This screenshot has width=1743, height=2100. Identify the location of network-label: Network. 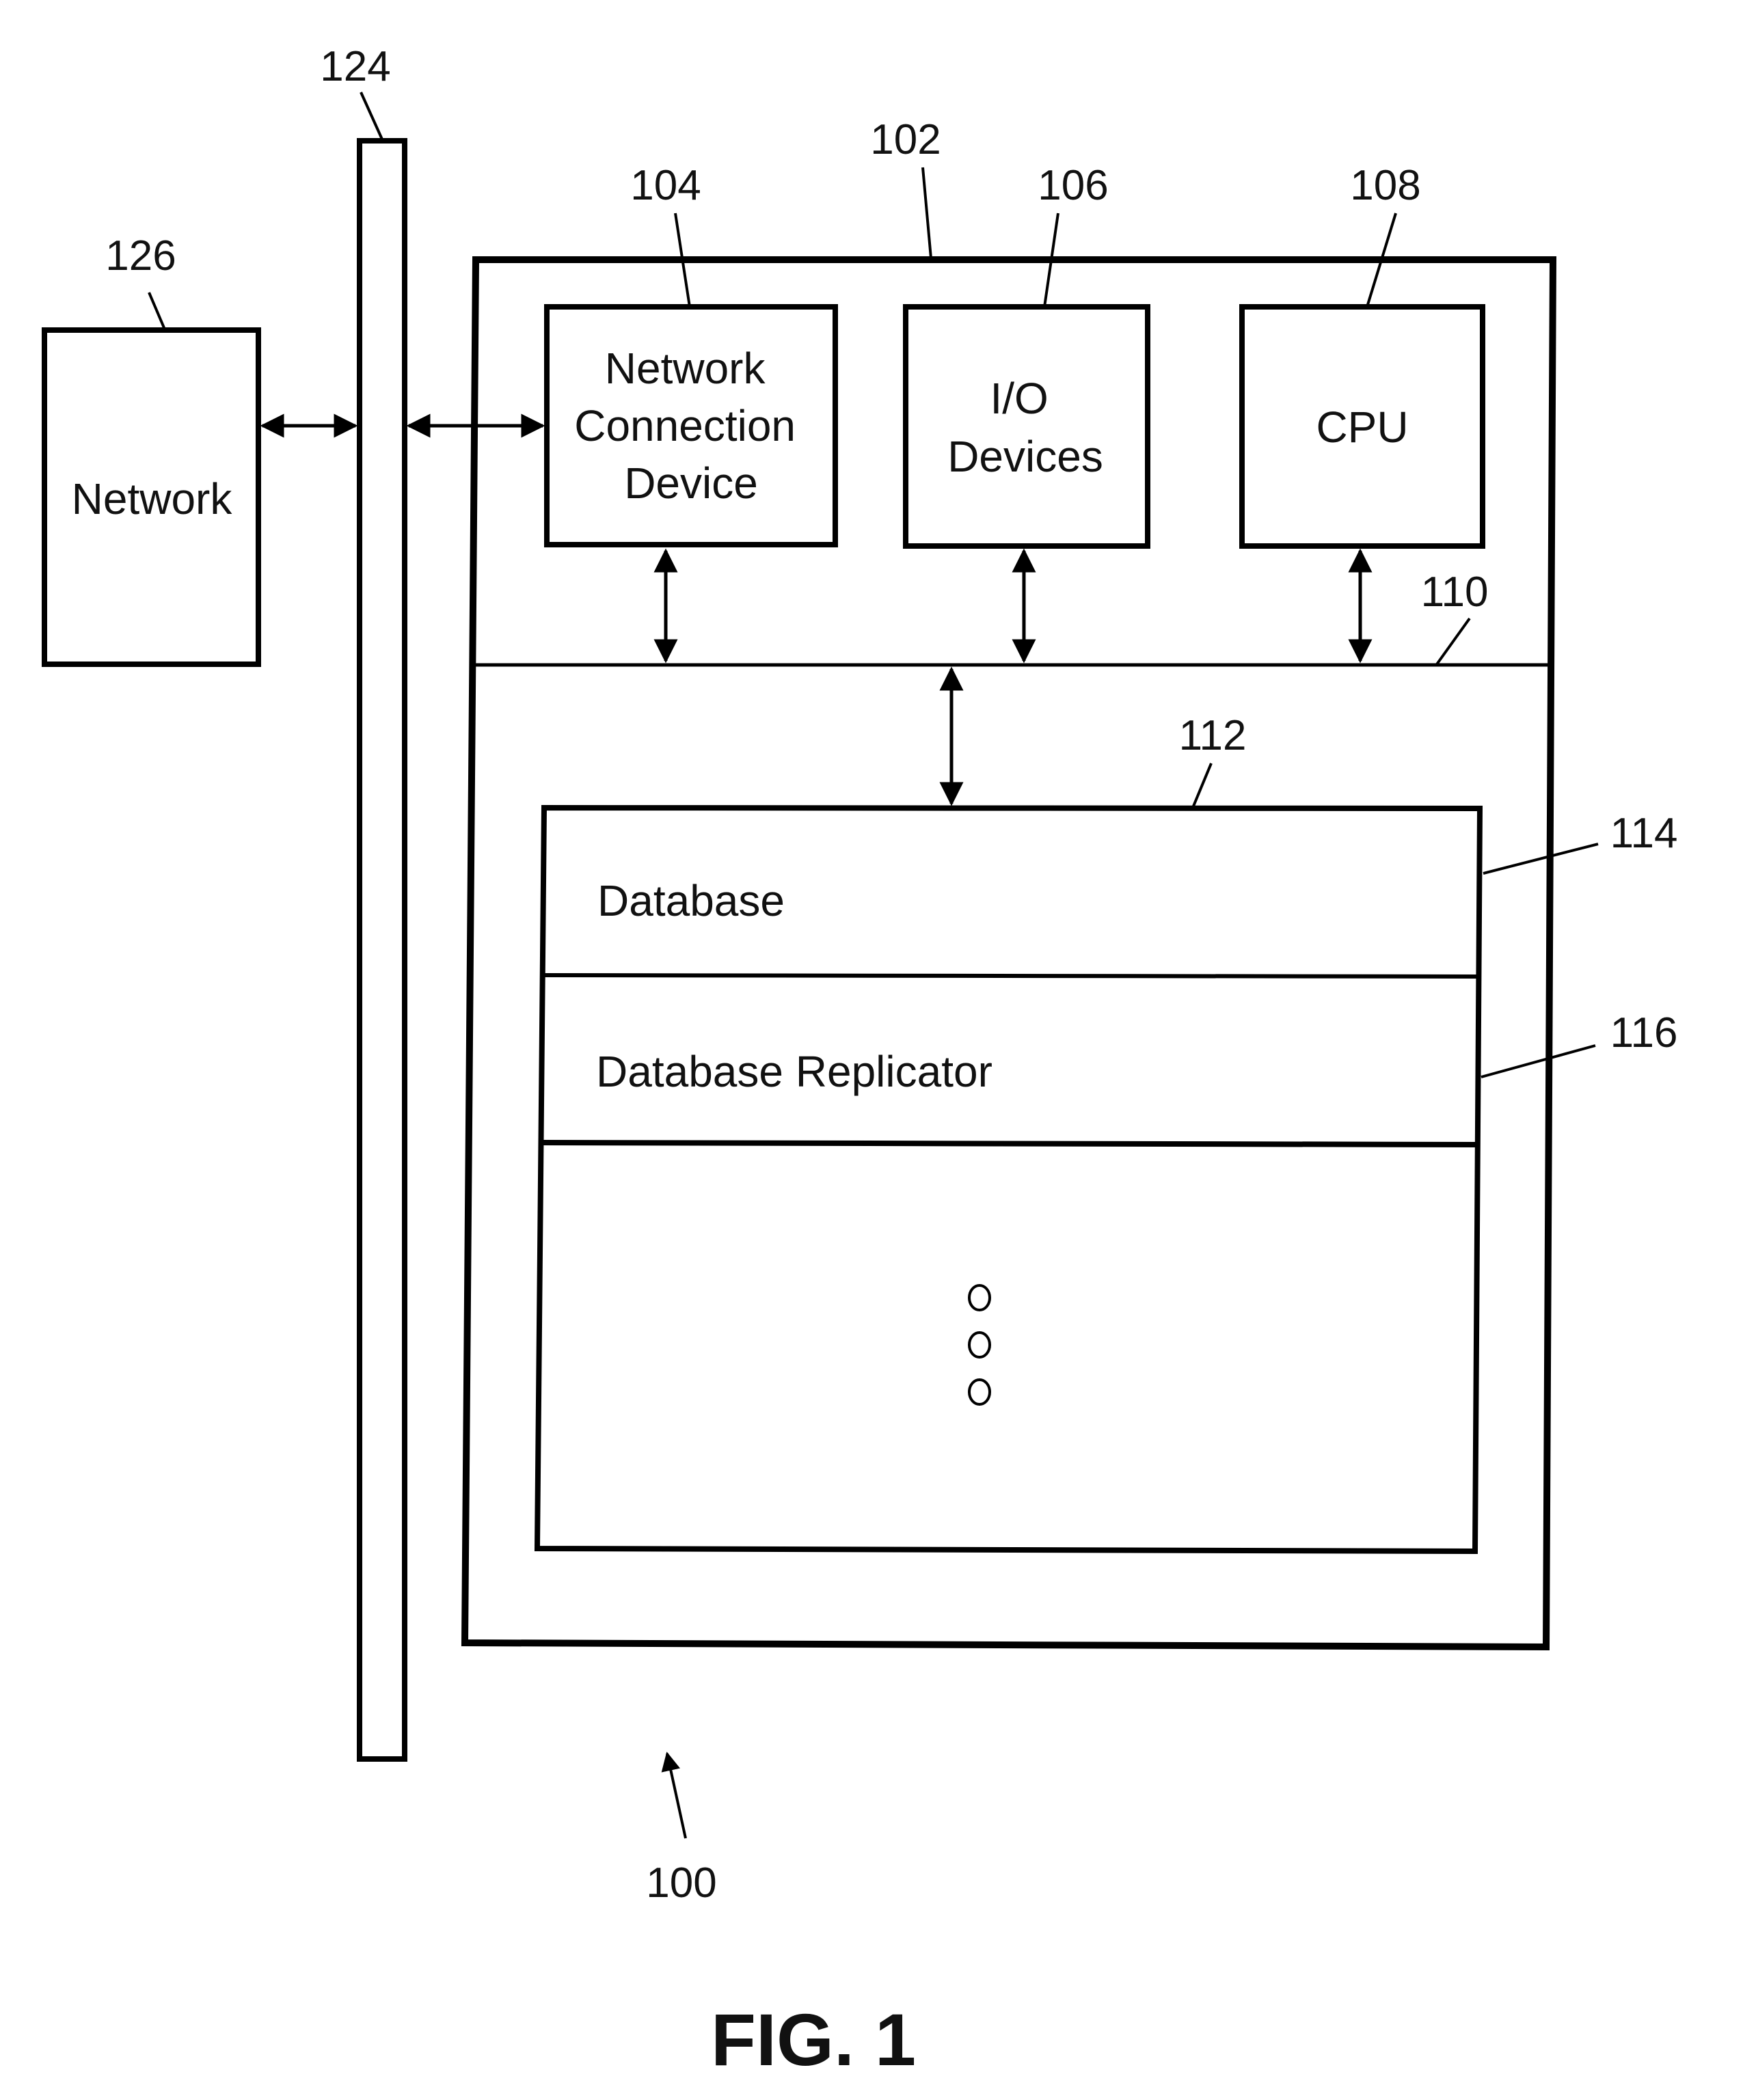
(152, 498).